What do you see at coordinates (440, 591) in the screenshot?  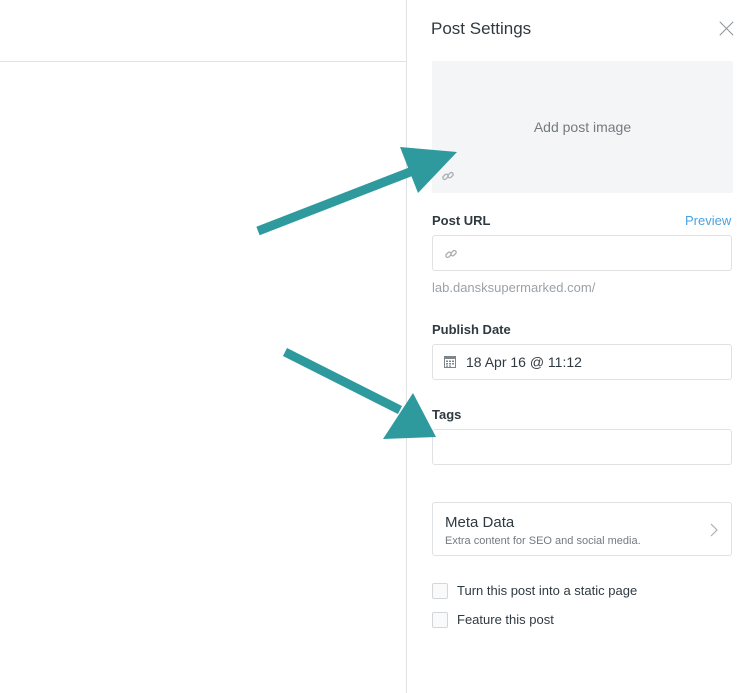 I see `static-page-checkbox` at bounding box center [440, 591].